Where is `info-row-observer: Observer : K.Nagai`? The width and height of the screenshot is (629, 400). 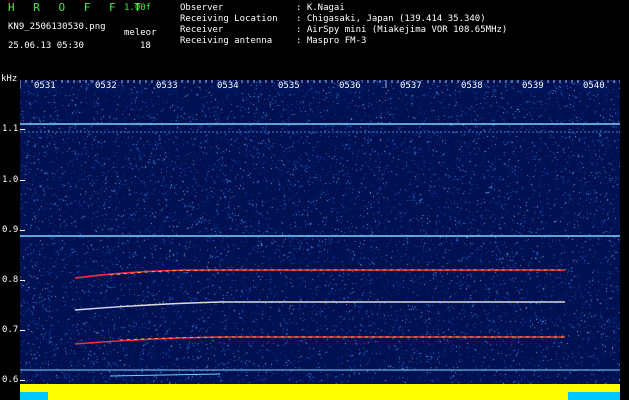
info-row-observer: Observer : K.Nagai is located at coordinates (343, 8).